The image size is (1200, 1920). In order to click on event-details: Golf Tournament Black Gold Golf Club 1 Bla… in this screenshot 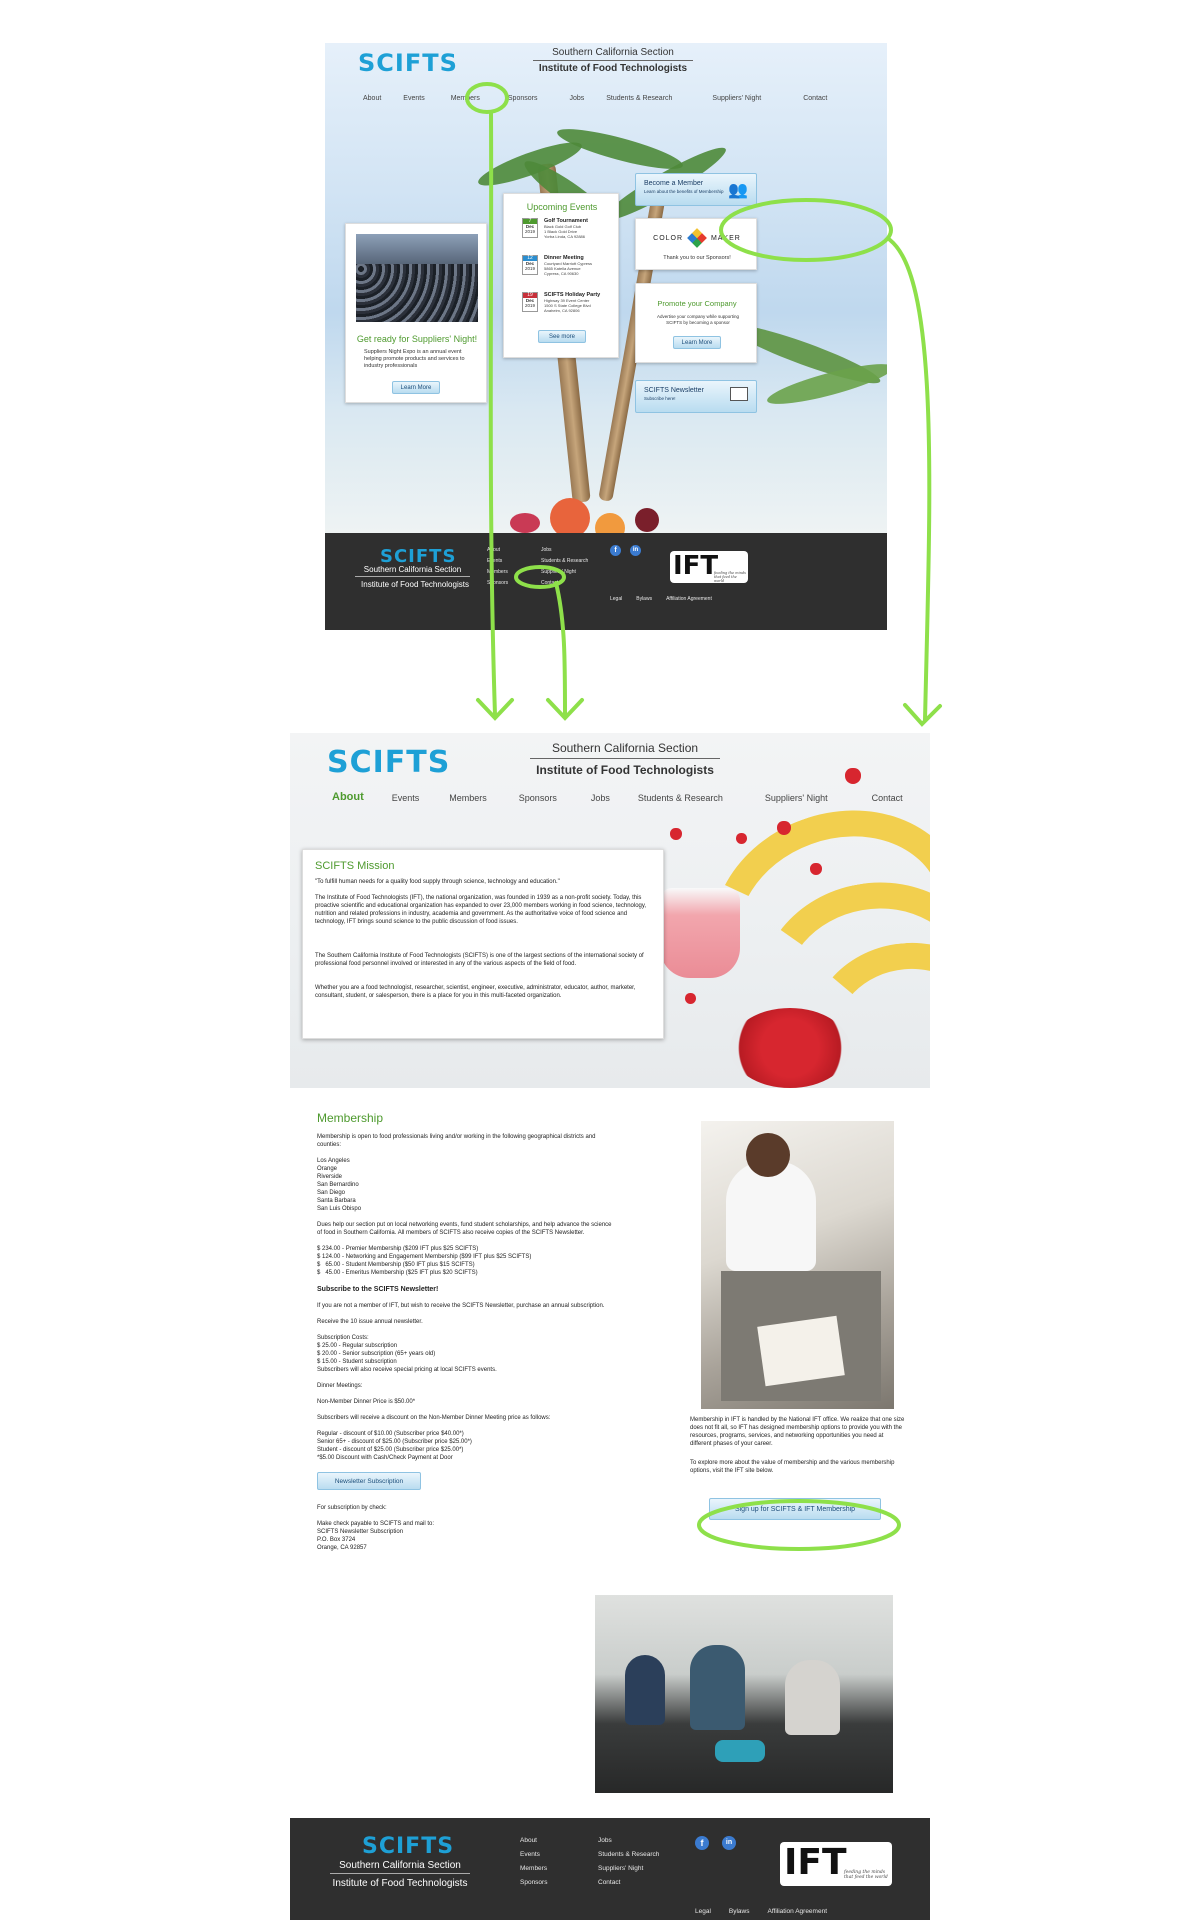, I will do `click(580, 228)`.